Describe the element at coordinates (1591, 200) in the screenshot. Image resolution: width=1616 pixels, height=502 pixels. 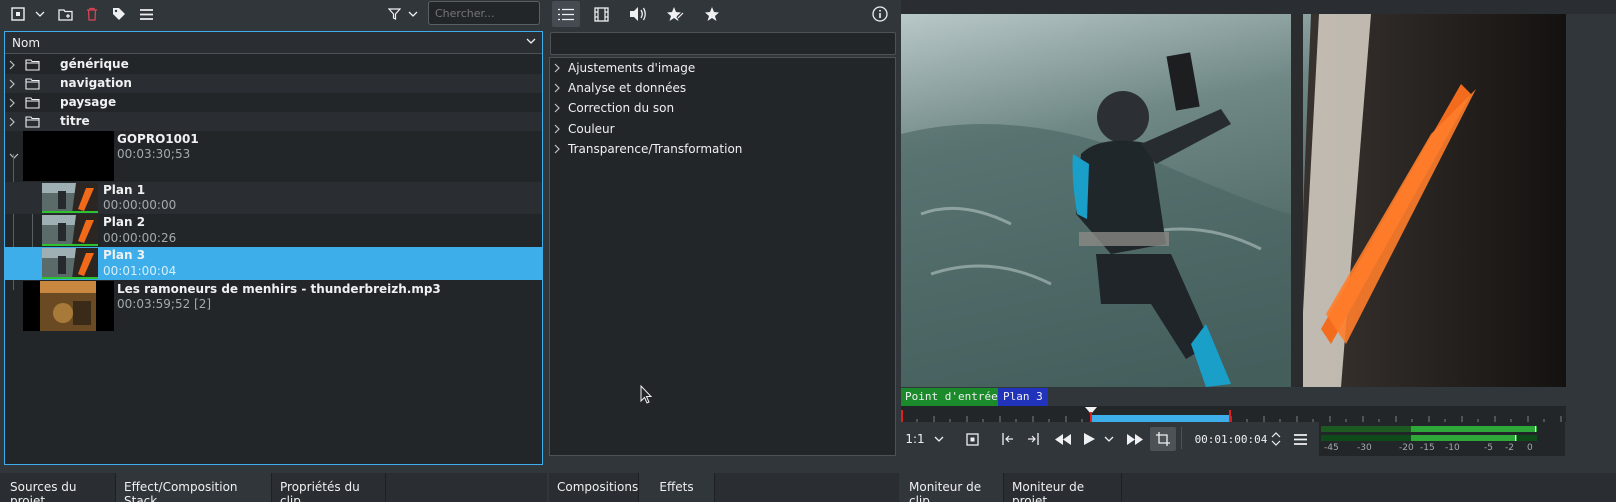
I see `monitor-side-area` at that location.